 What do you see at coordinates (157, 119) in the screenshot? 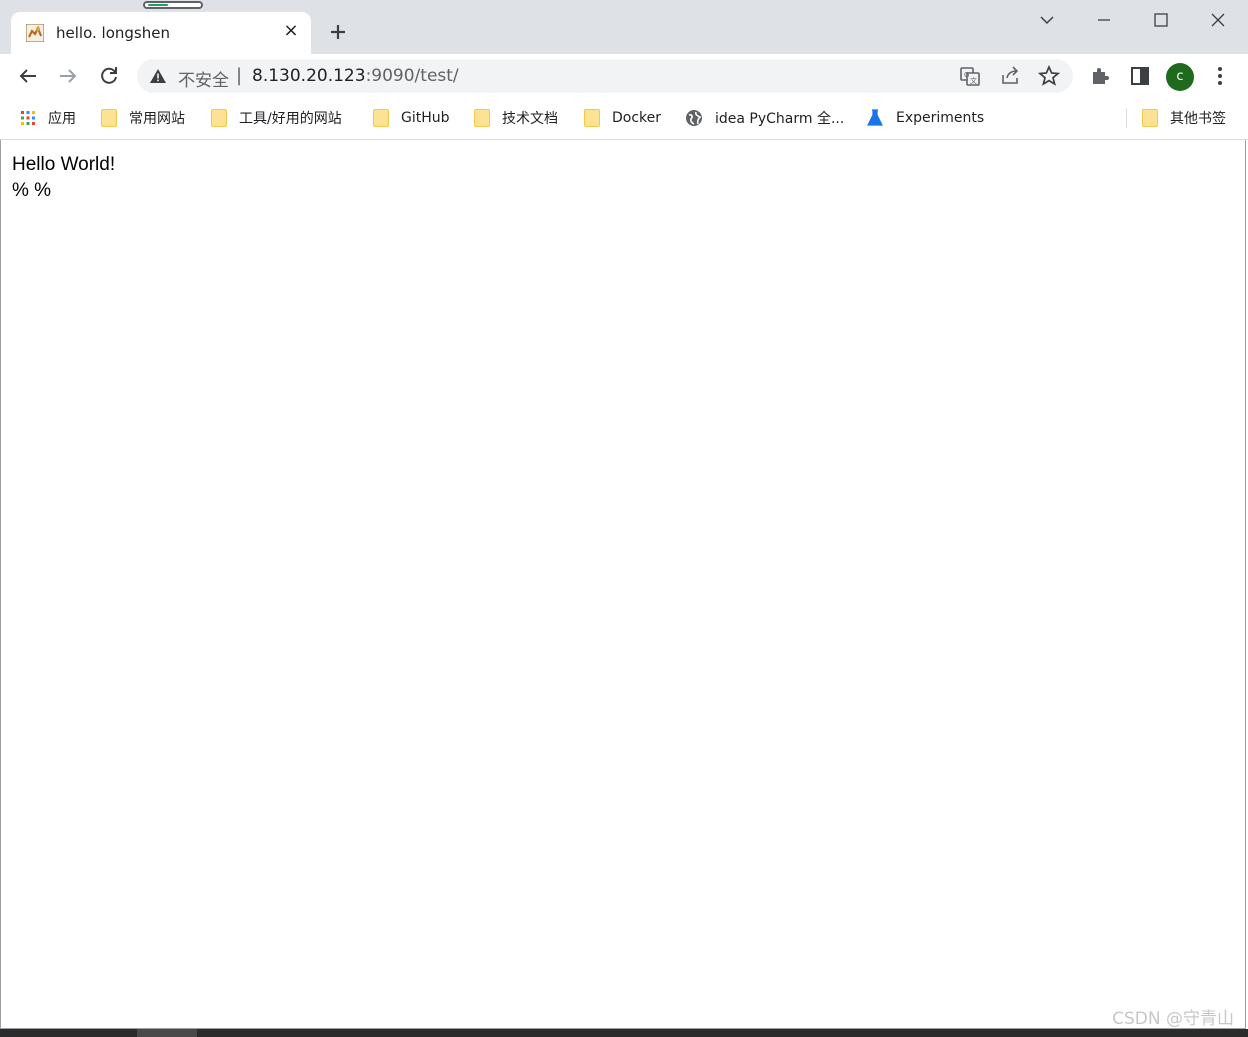
I see `bookmark-label: 常用网站` at bounding box center [157, 119].